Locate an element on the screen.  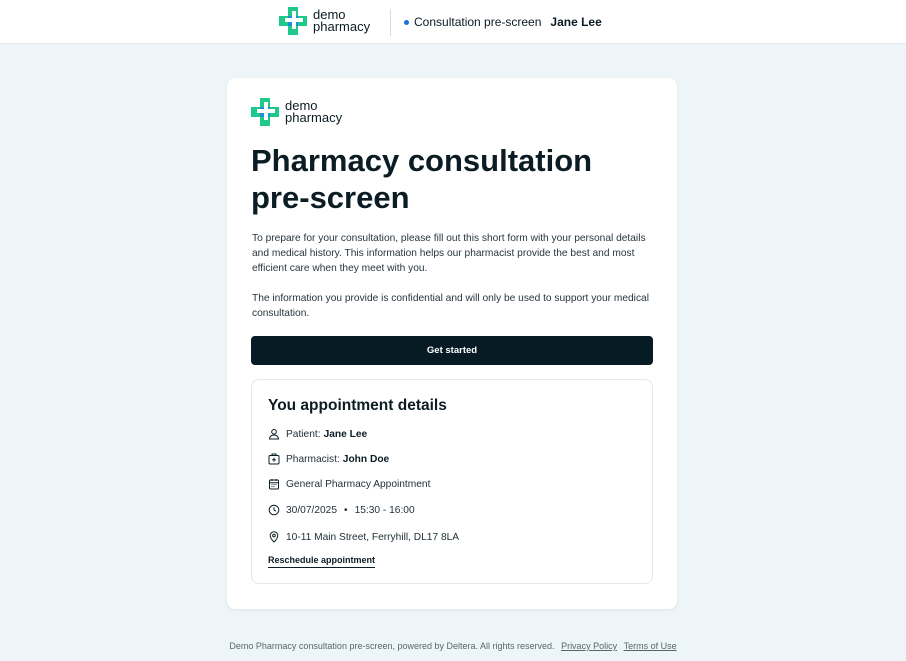
appointment-address: 10-11 Main Street, Ferryhill, DL17 8LA is located at coordinates (373, 537).